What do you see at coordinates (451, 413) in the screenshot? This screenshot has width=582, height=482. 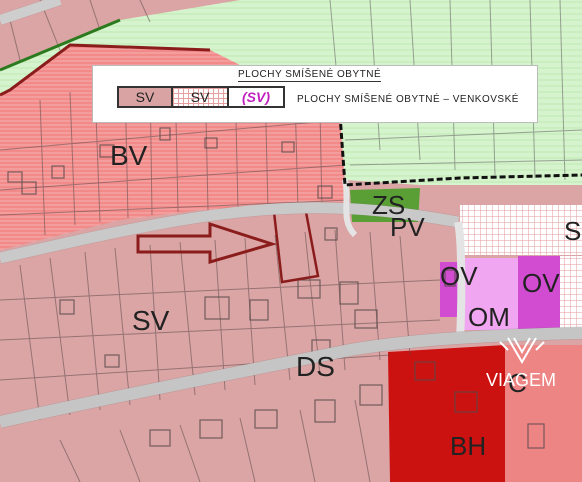 I see `zone-bh-fill` at bounding box center [451, 413].